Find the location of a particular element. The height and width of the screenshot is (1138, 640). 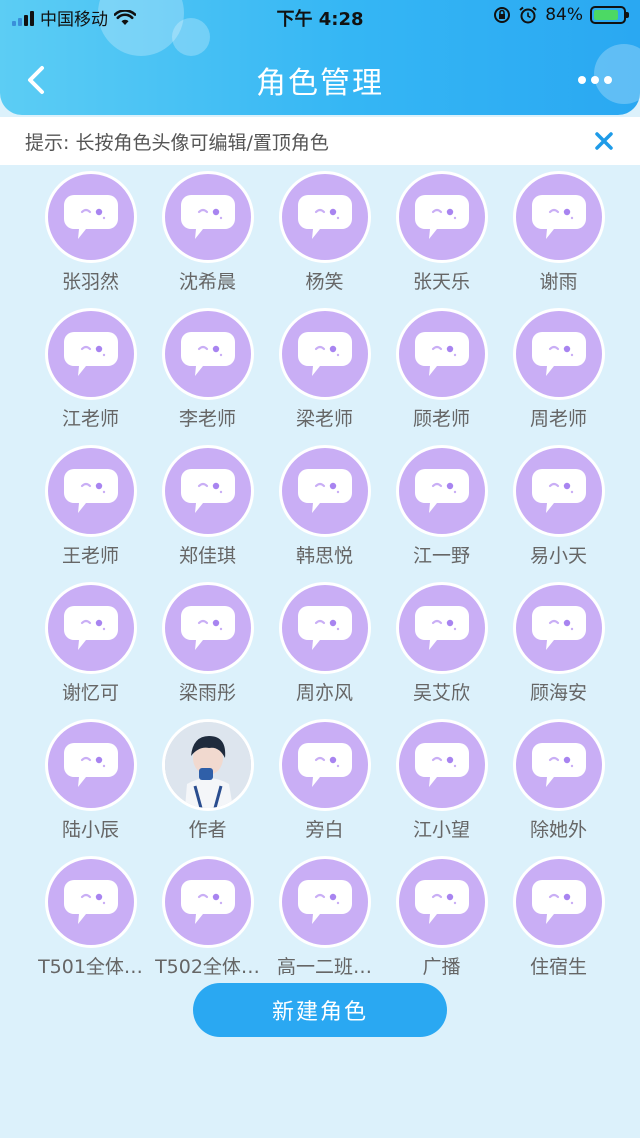

role-item: 住宿生 is located at coordinates (558, 921).